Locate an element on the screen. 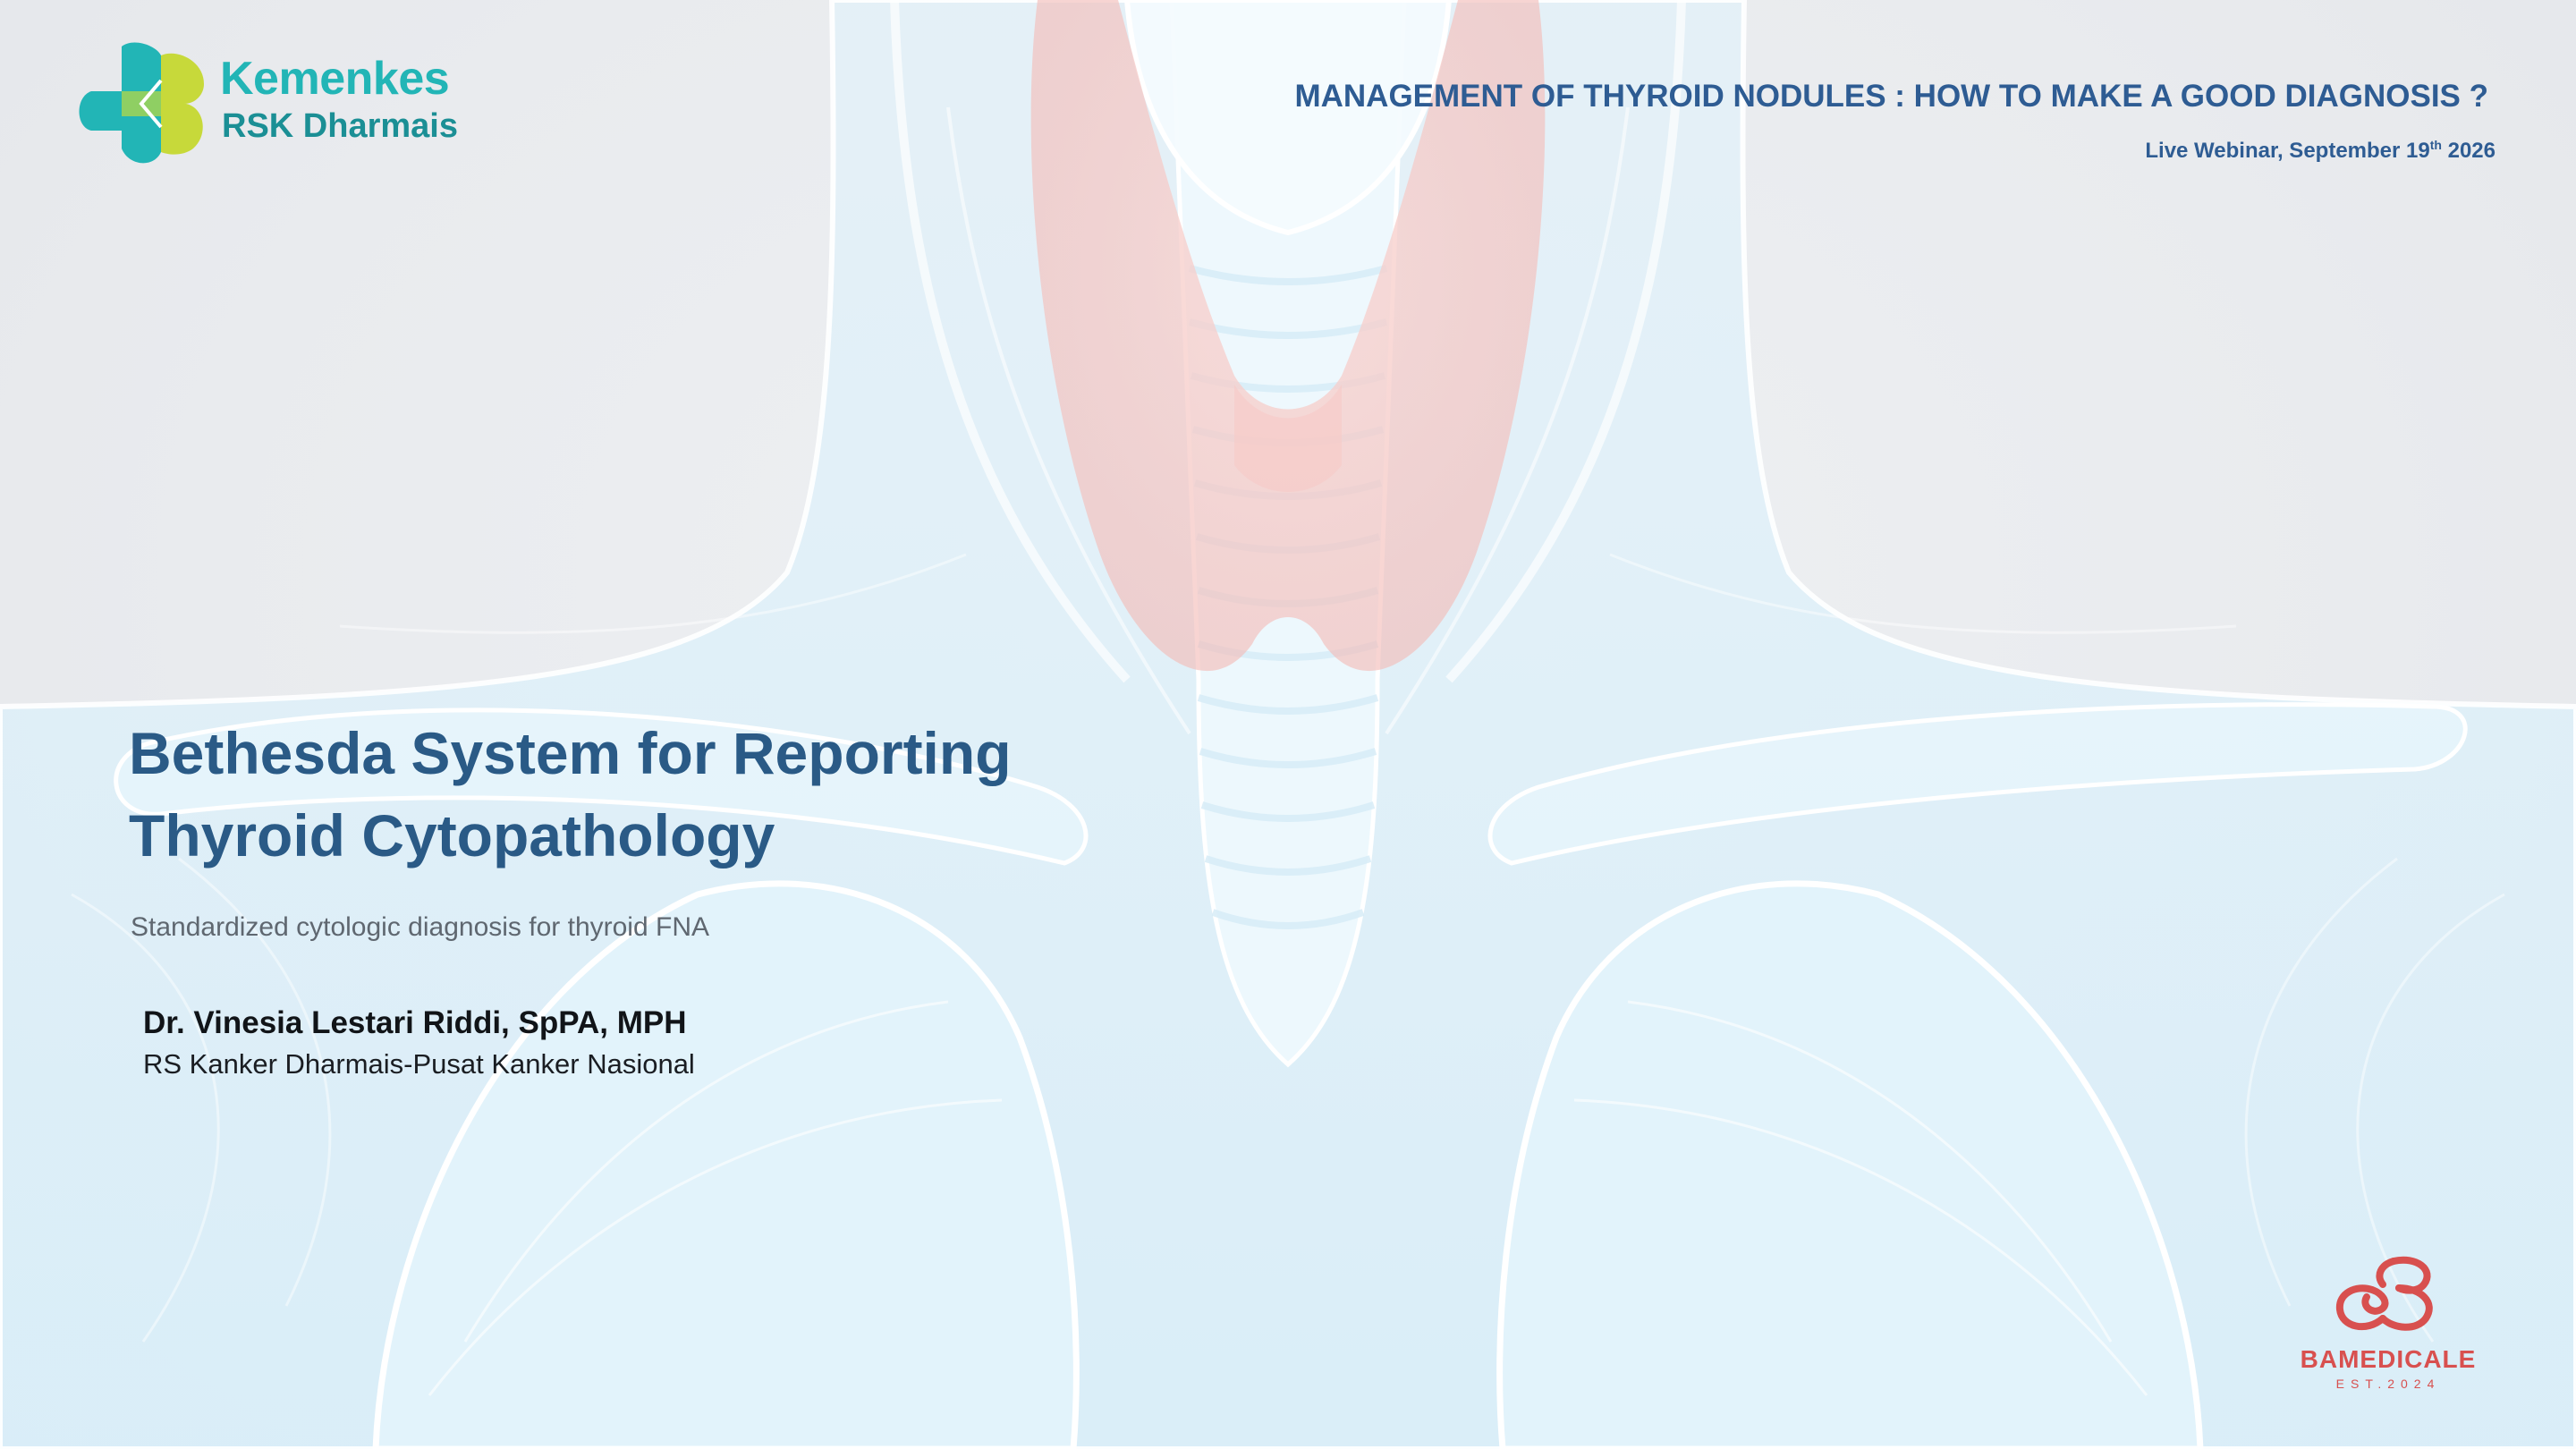  slide-title-line-1: Bethesda System for Reporting is located at coordinates (570, 753).